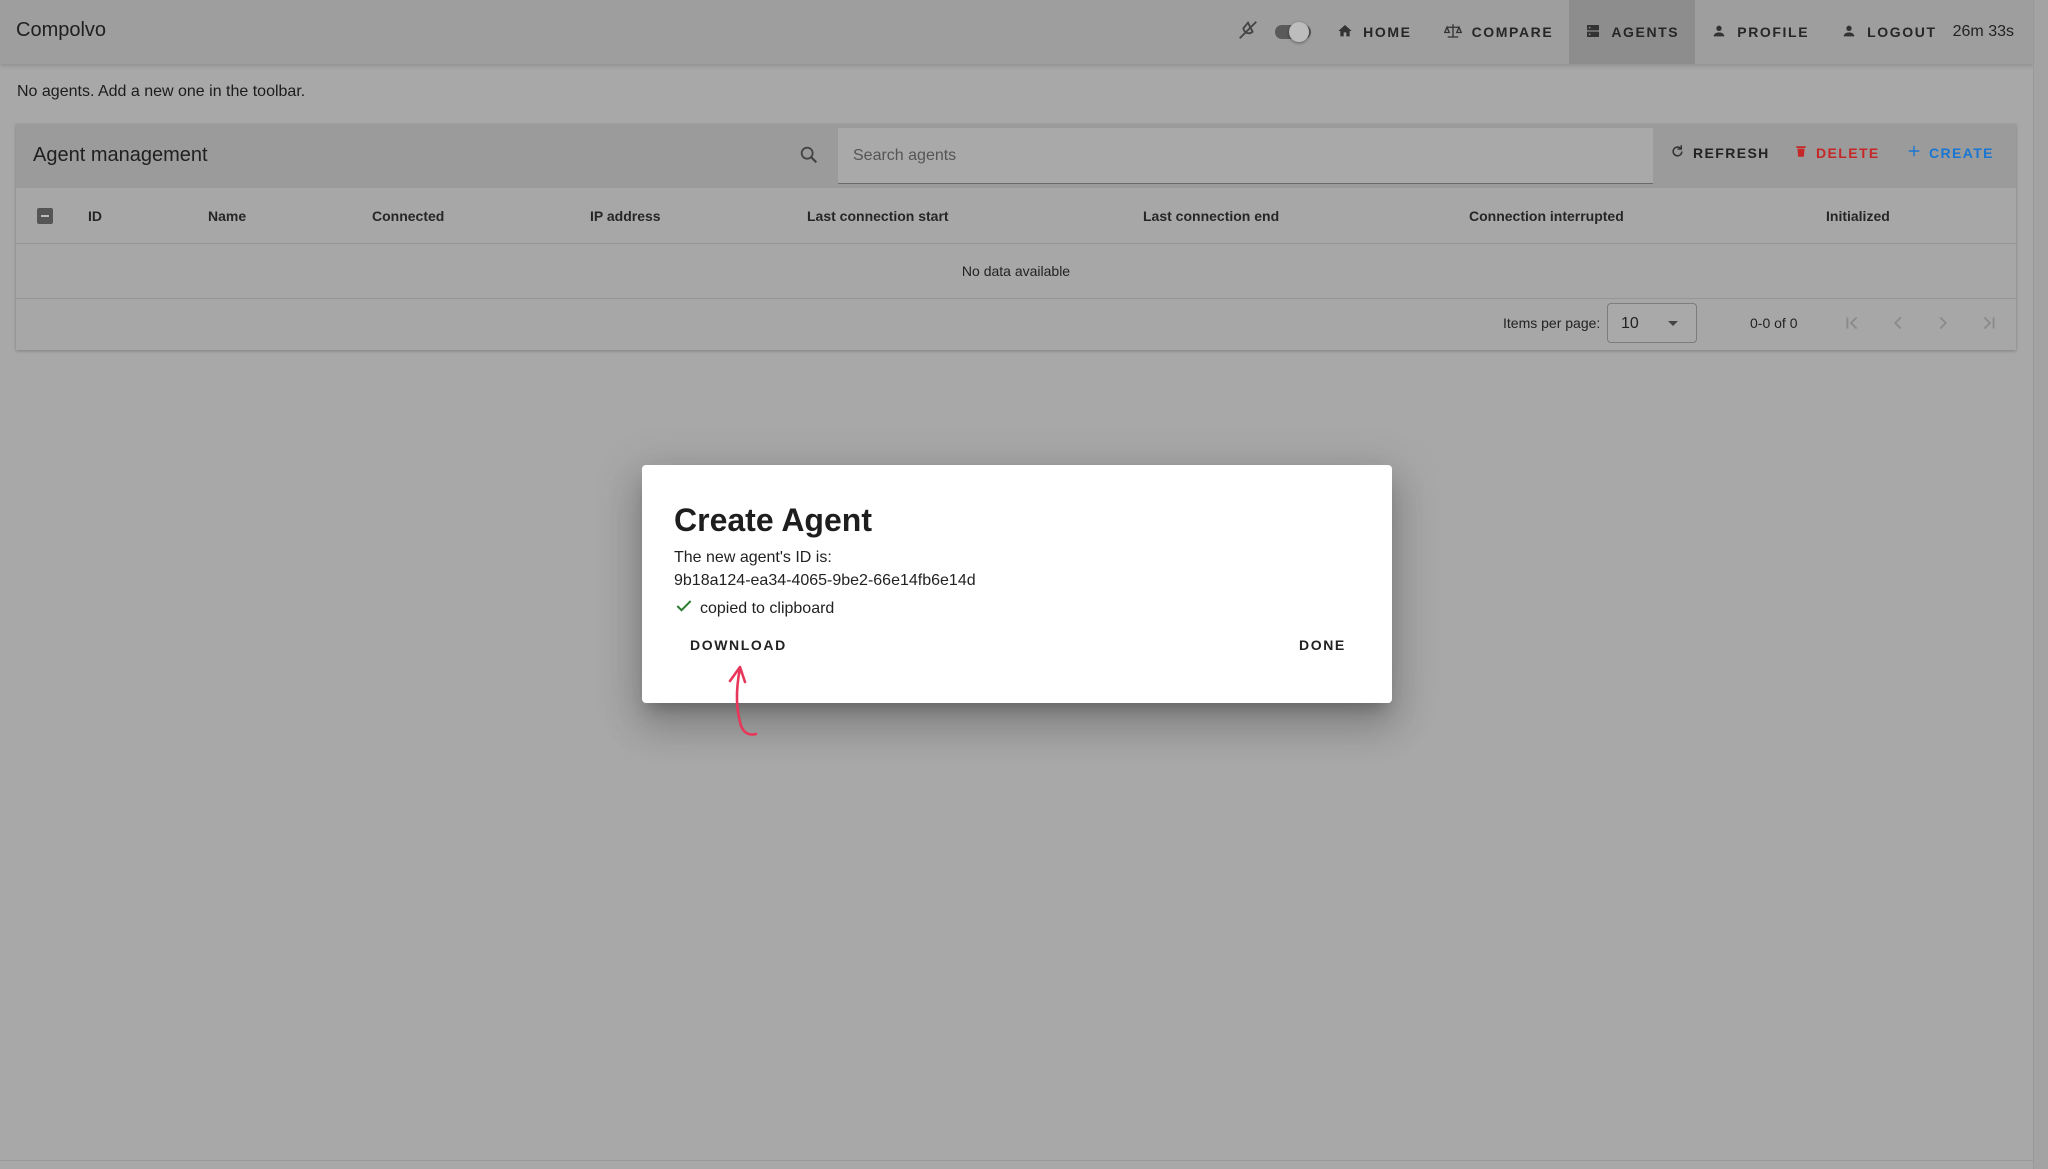 This screenshot has width=2048, height=1169. I want to click on app-title: Compolvo, so click(61, 30).